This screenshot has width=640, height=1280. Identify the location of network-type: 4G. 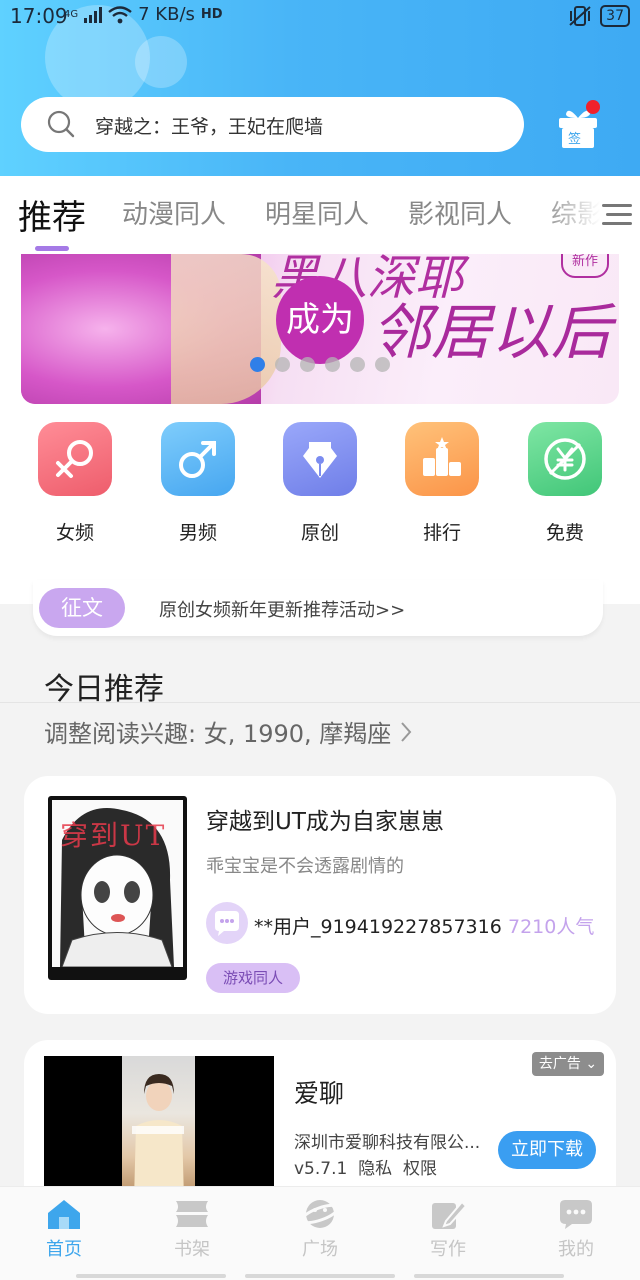
(71, 14).